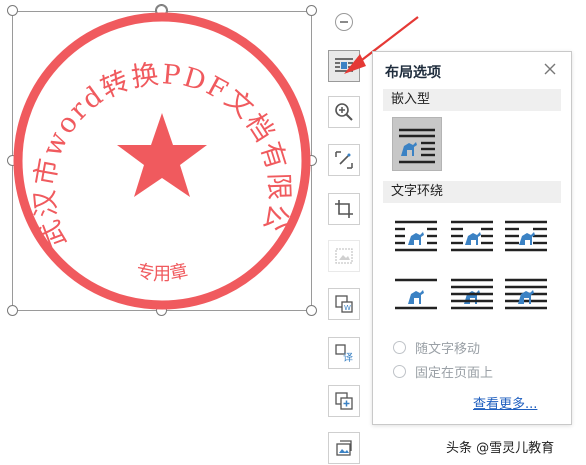 This screenshot has height=465, width=586. I want to click on wrap-option-through, so click(526, 236).